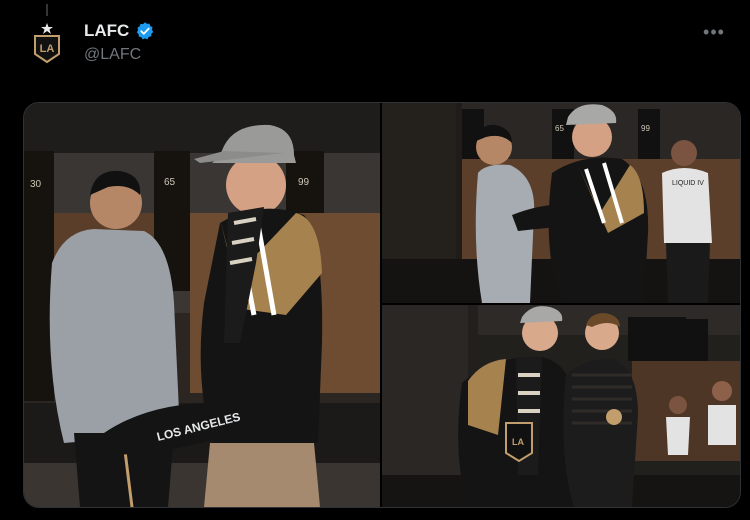 This screenshot has width=750, height=520. I want to click on verified-badge-icon, so click(145, 31).